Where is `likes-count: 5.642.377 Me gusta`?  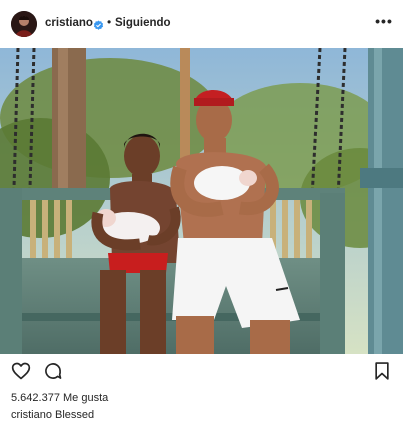 likes-count: 5.642.377 Me gusta is located at coordinates (59, 398).